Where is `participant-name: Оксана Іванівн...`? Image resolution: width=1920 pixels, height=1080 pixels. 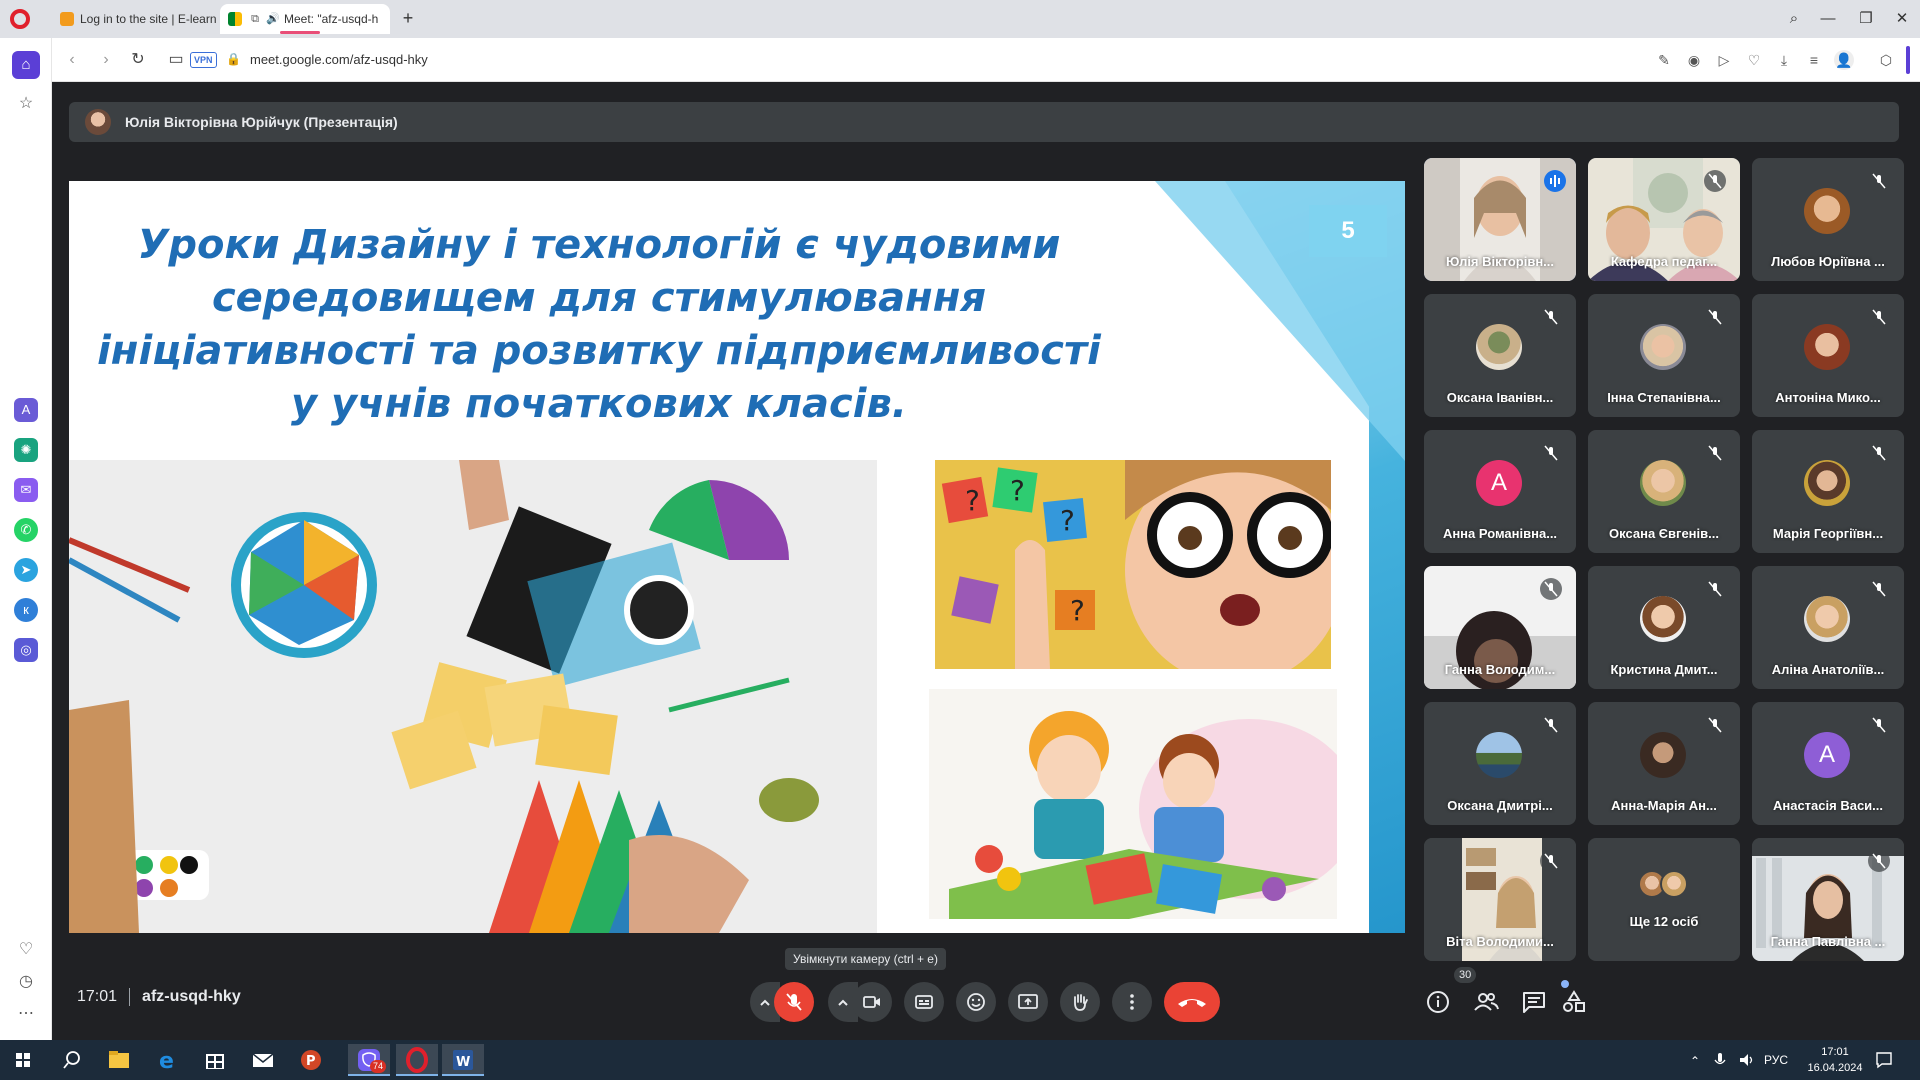
participant-name: Оксана Іванівн... is located at coordinates (1500, 397).